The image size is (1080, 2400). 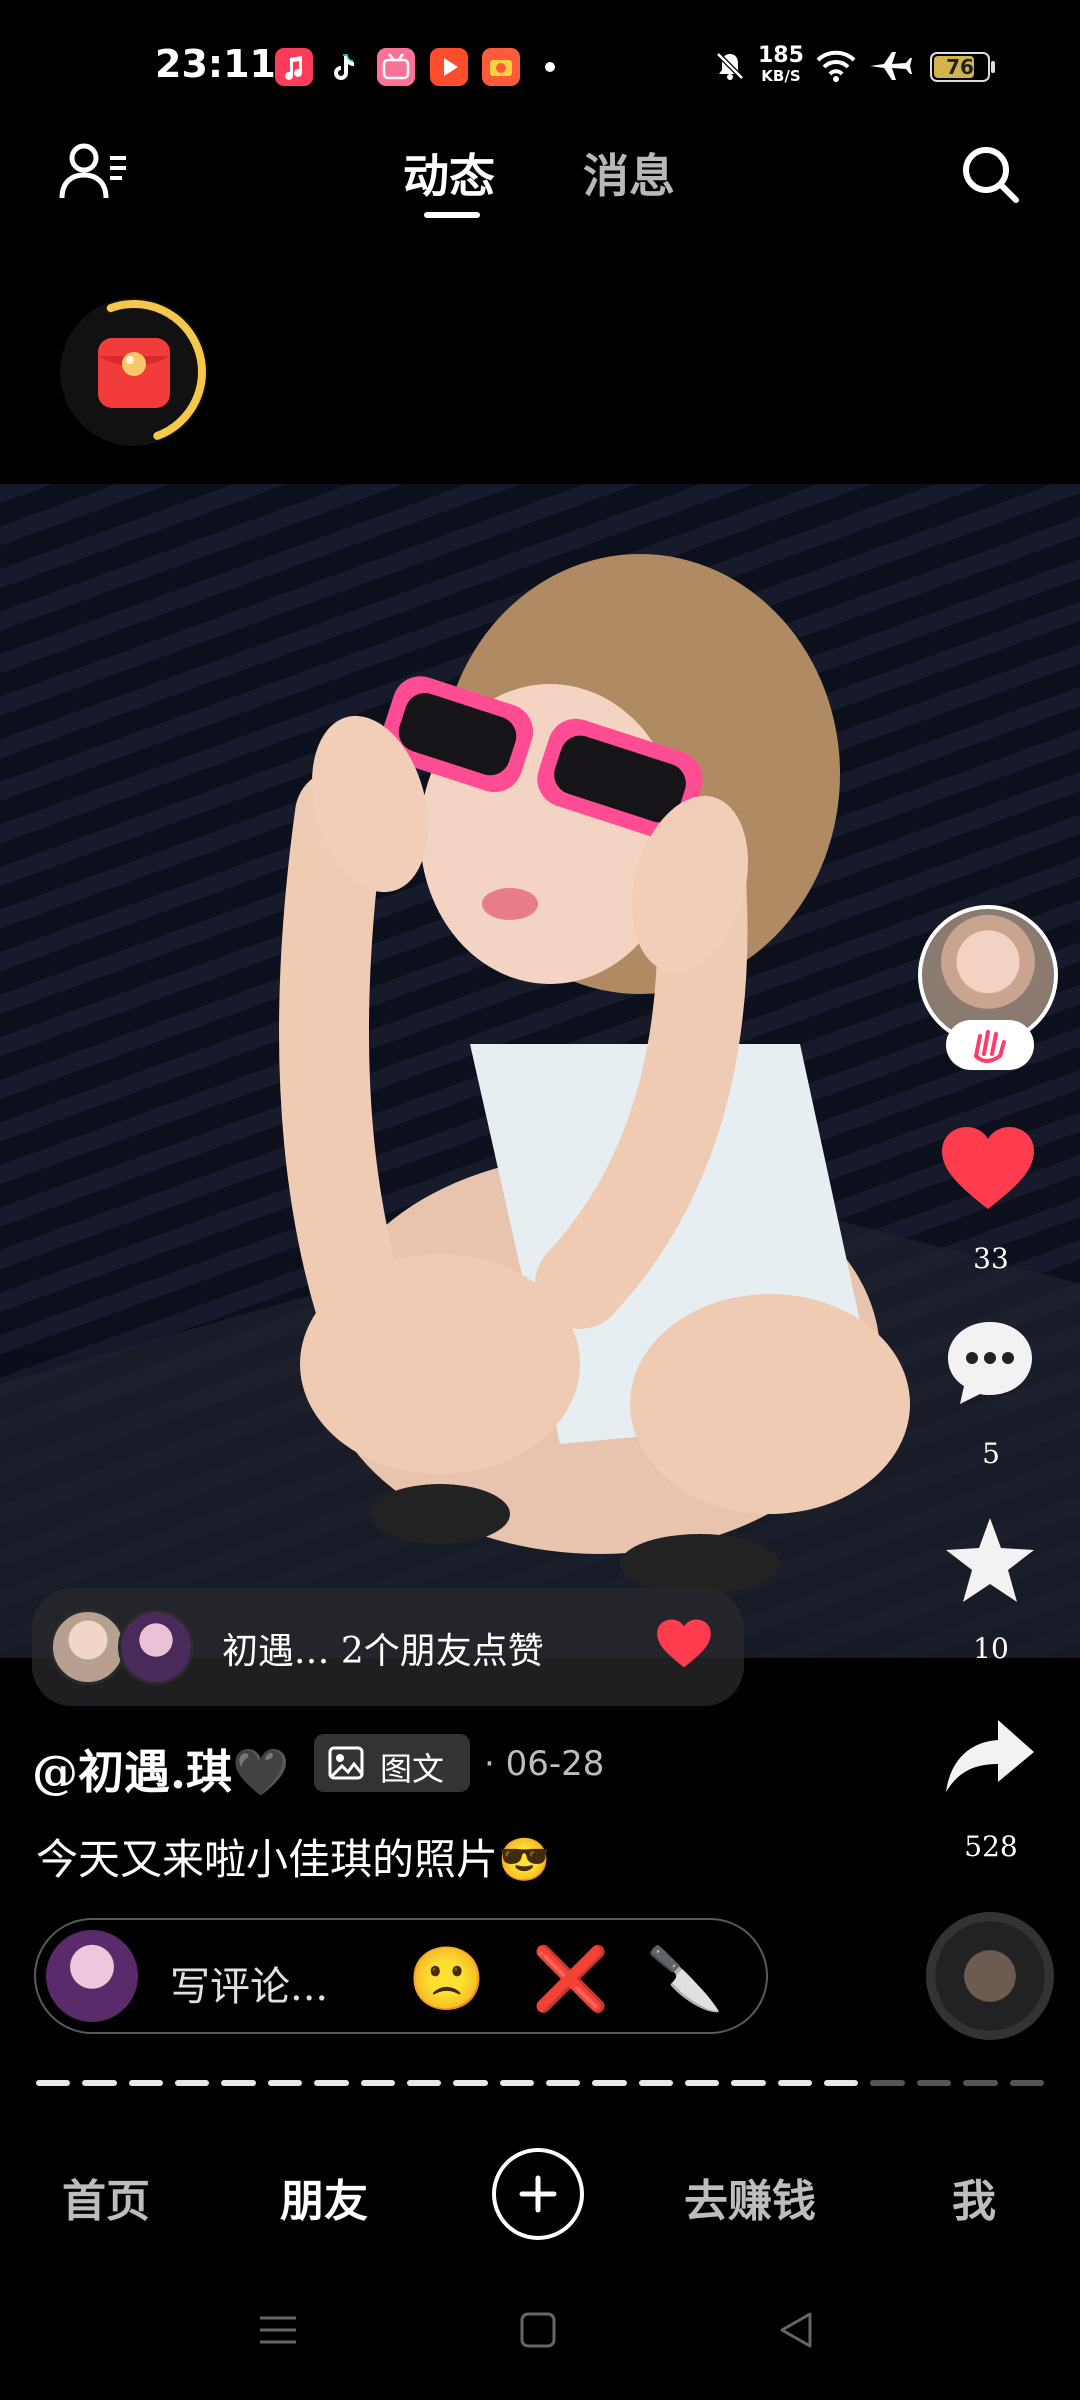 What do you see at coordinates (993, 67) in the screenshot?
I see `battery-tip` at bounding box center [993, 67].